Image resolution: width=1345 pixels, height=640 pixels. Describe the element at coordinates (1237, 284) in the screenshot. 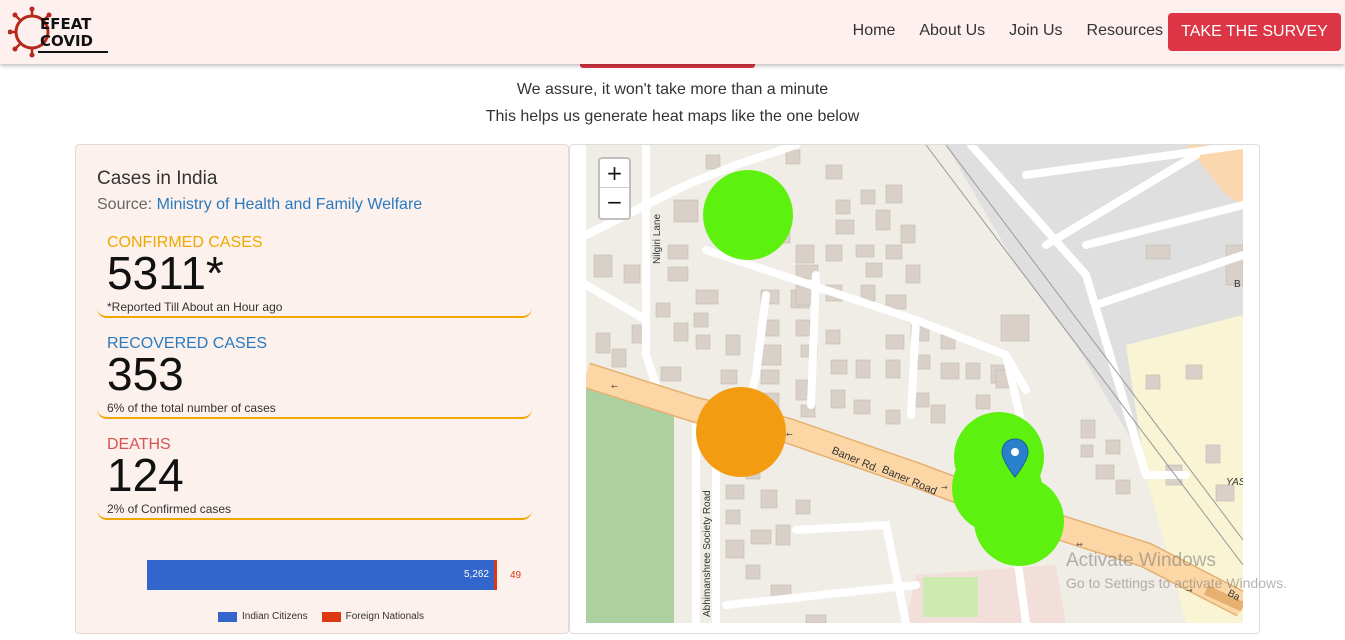

I see `b-label: B` at that location.